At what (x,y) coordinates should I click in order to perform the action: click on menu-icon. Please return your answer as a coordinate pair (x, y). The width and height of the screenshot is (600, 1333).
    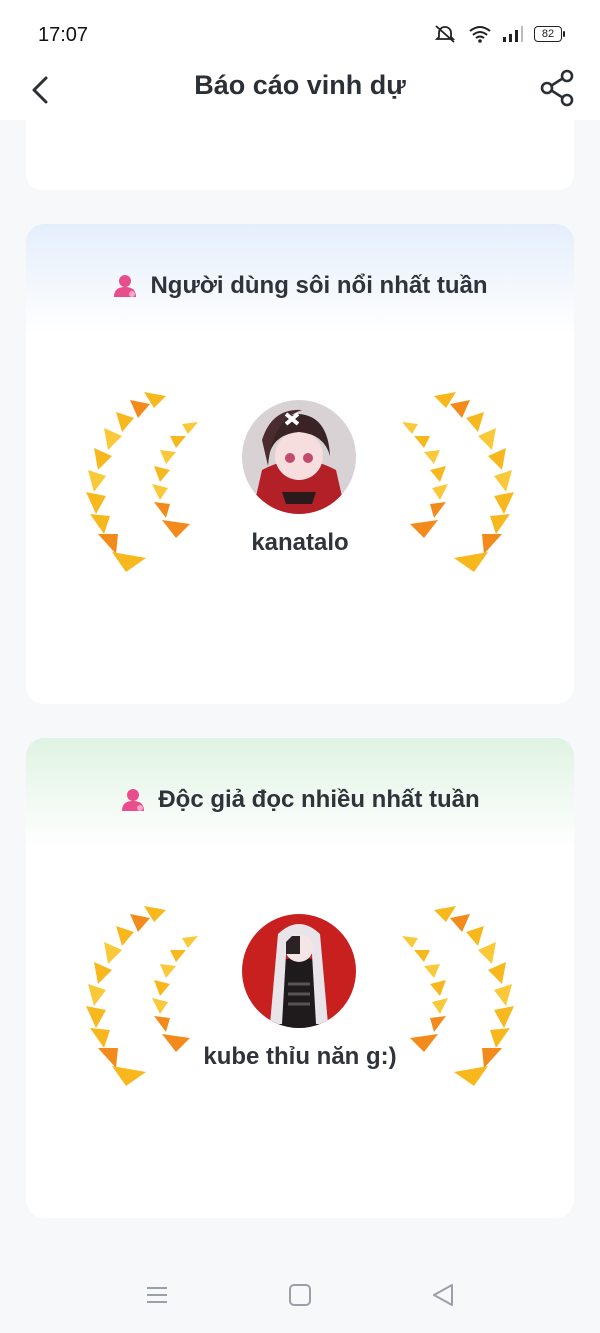
    Looking at the image, I should click on (157, 1295).